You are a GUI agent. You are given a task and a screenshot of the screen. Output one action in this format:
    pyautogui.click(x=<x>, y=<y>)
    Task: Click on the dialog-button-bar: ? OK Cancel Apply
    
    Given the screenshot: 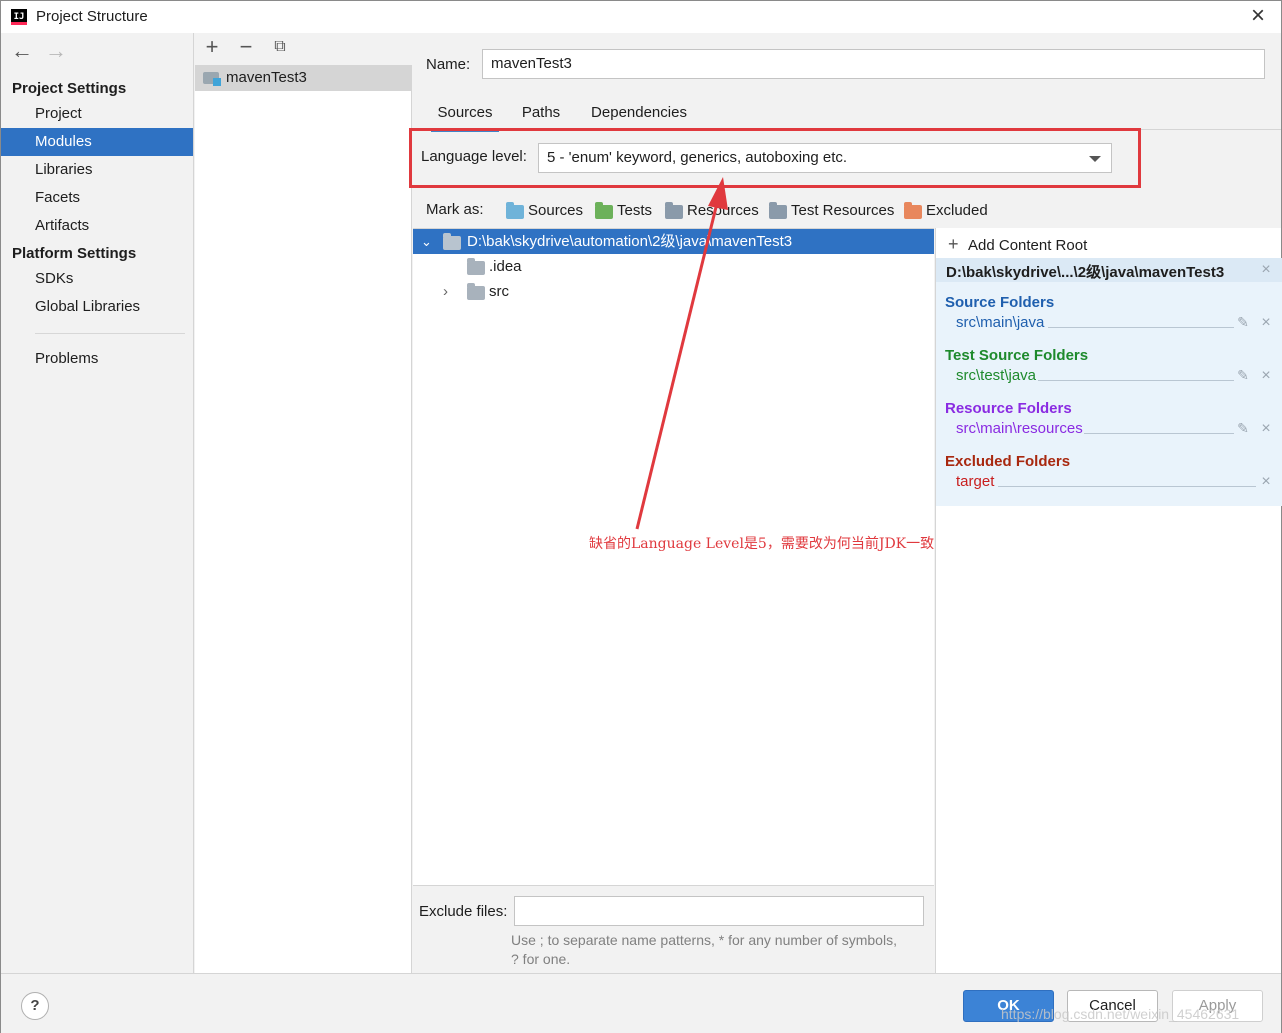 What is the action you would take?
    pyautogui.click(x=641, y=1003)
    